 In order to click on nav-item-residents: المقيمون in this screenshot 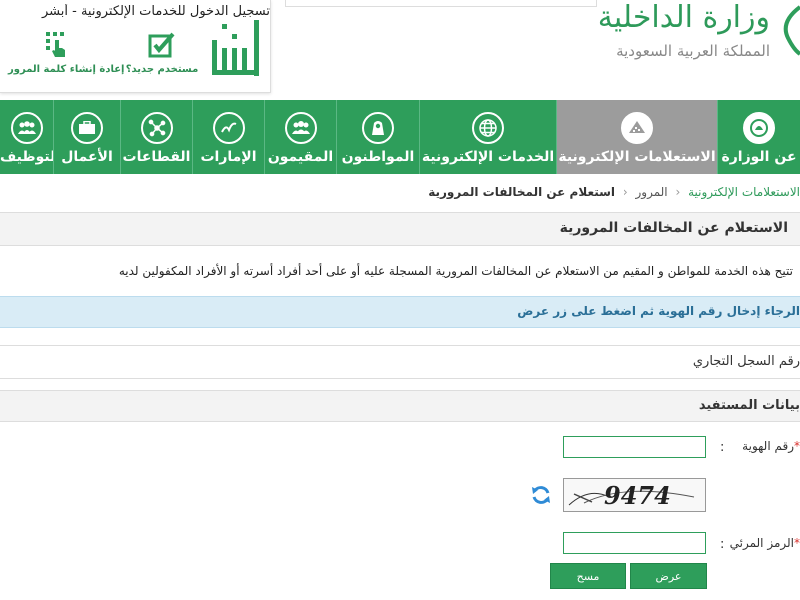, I will do `click(300, 137)`.